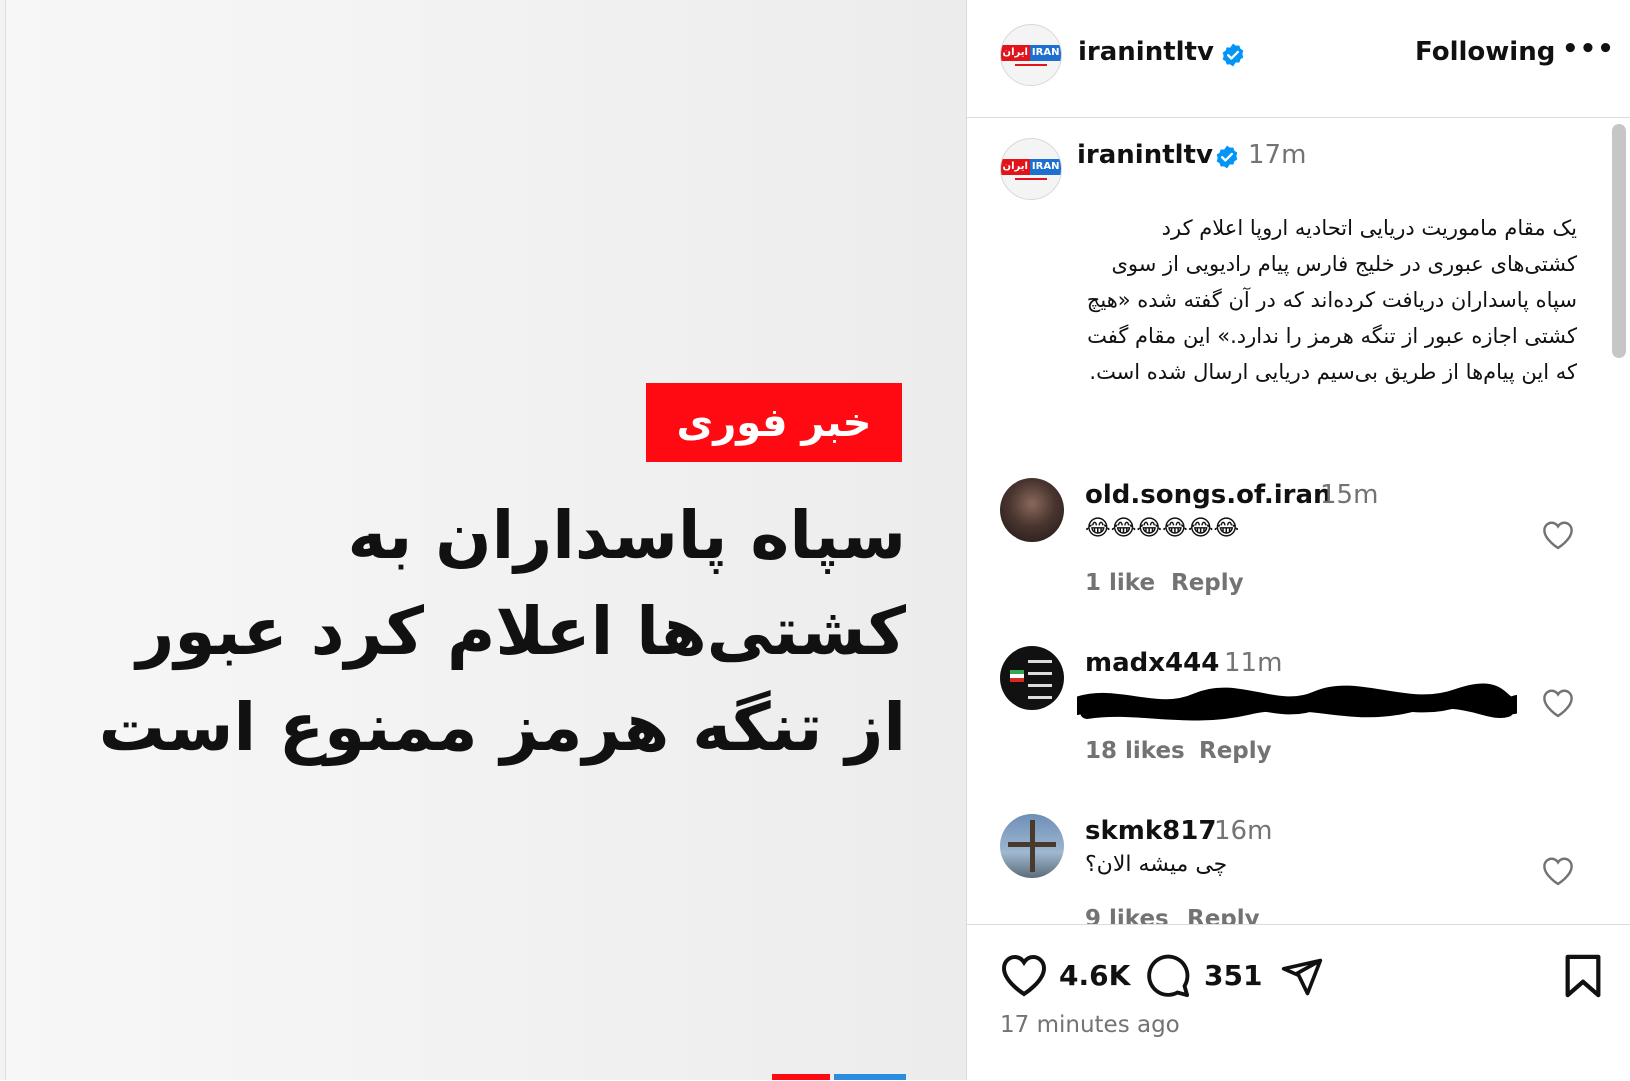  What do you see at coordinates (1168, 976) in the screenshot?
I see `comment-bubble-icon` at bounding box center [1168, 976].